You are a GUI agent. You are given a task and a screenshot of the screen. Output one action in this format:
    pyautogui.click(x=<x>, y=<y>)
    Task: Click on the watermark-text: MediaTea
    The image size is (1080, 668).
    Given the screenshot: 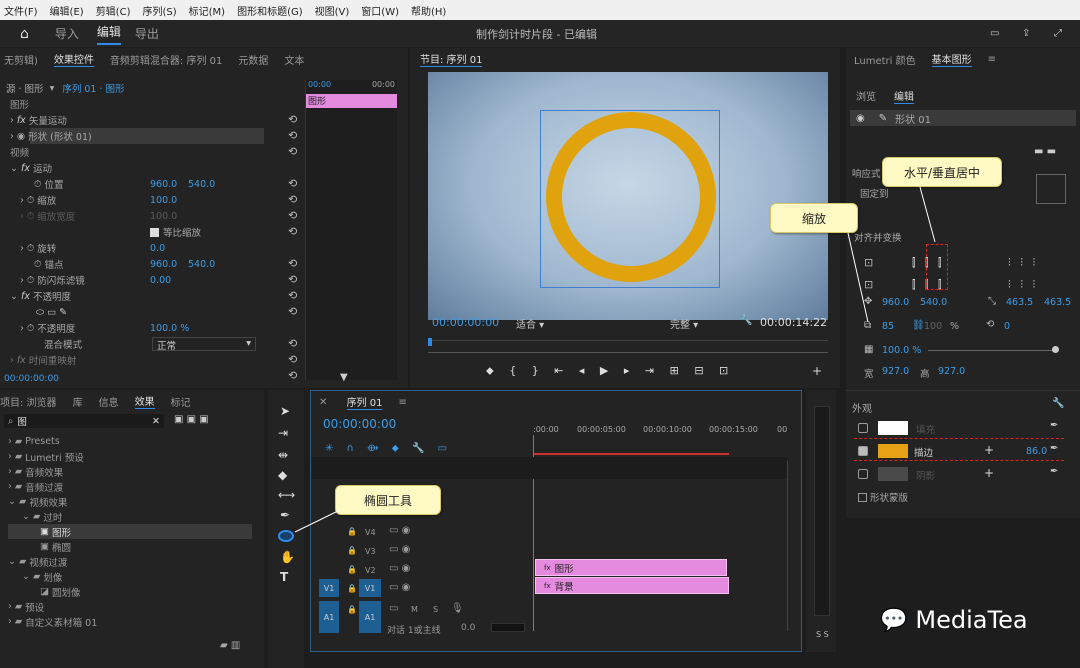 What is the action you would take?
    pyautogui.click(x=971, y=620)
    